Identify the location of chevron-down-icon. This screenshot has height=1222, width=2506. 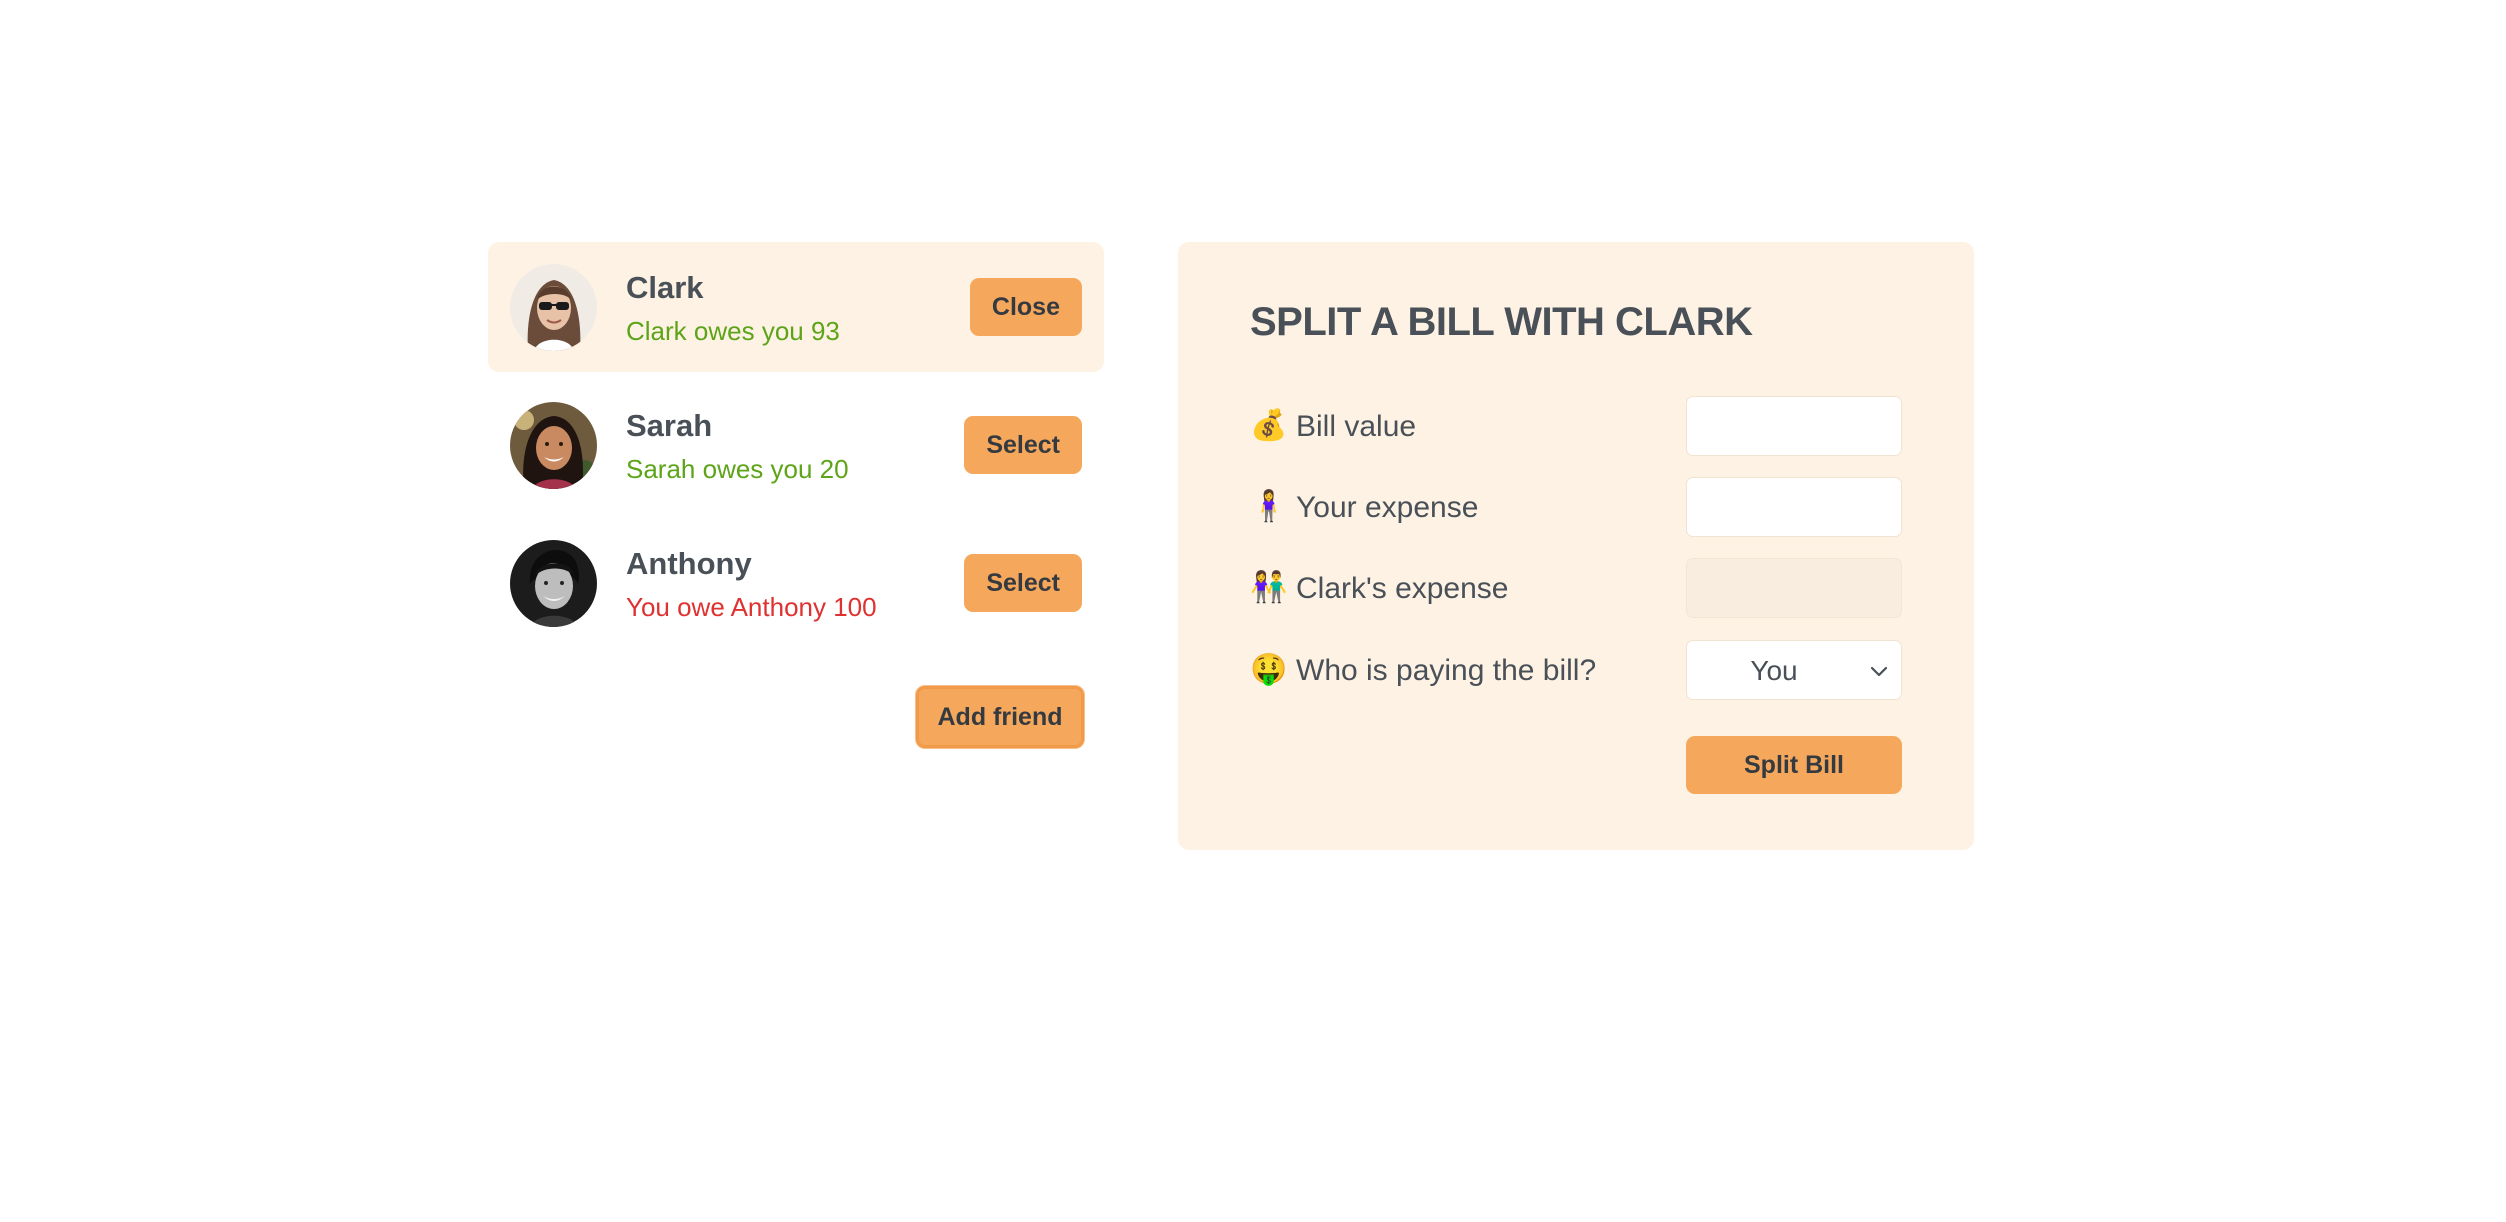
(1879, 671).